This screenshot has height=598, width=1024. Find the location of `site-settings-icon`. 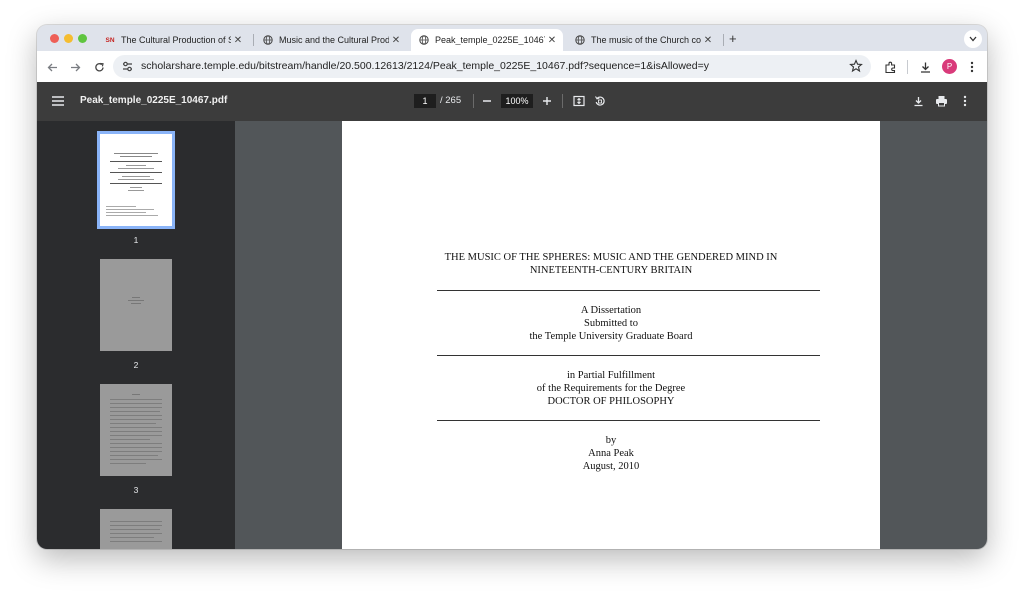

site-settings-icon is located at coordinates (127, 66).